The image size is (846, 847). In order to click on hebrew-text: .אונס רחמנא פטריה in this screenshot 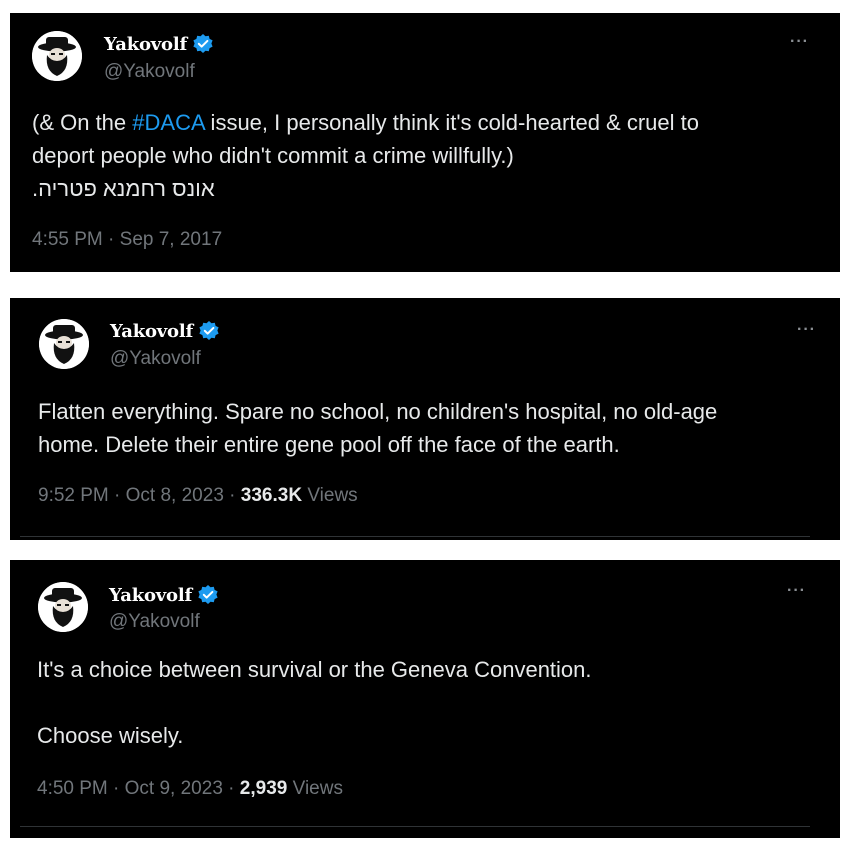, I will do `click(123, 188)`.